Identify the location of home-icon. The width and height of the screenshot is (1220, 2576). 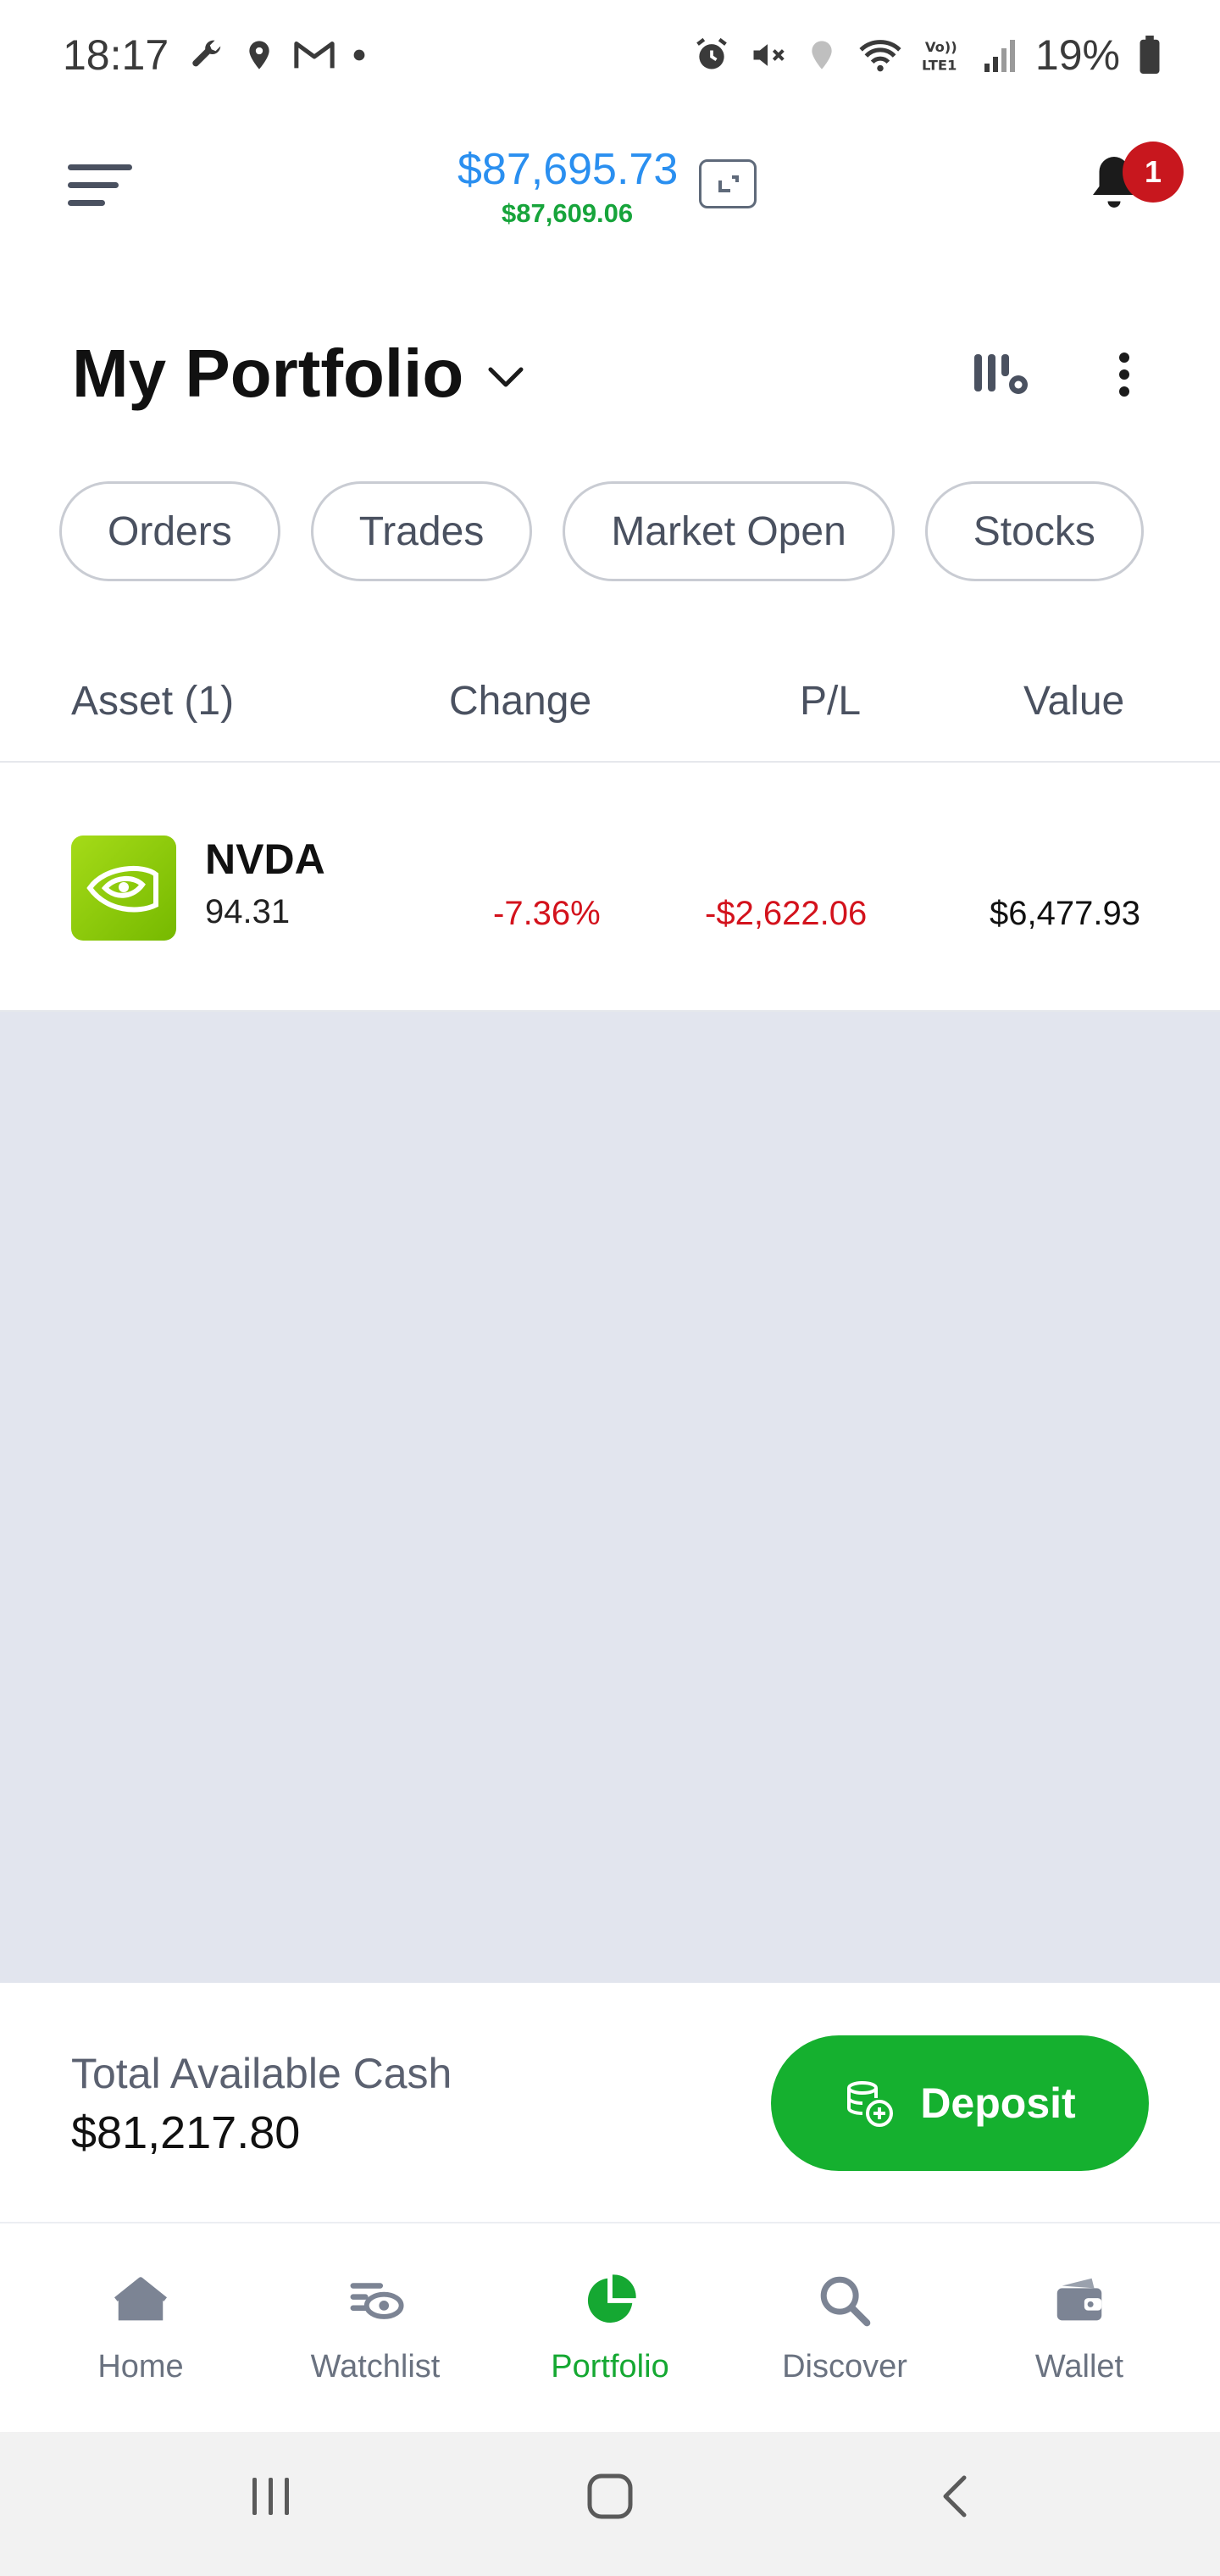
(140, 2299).